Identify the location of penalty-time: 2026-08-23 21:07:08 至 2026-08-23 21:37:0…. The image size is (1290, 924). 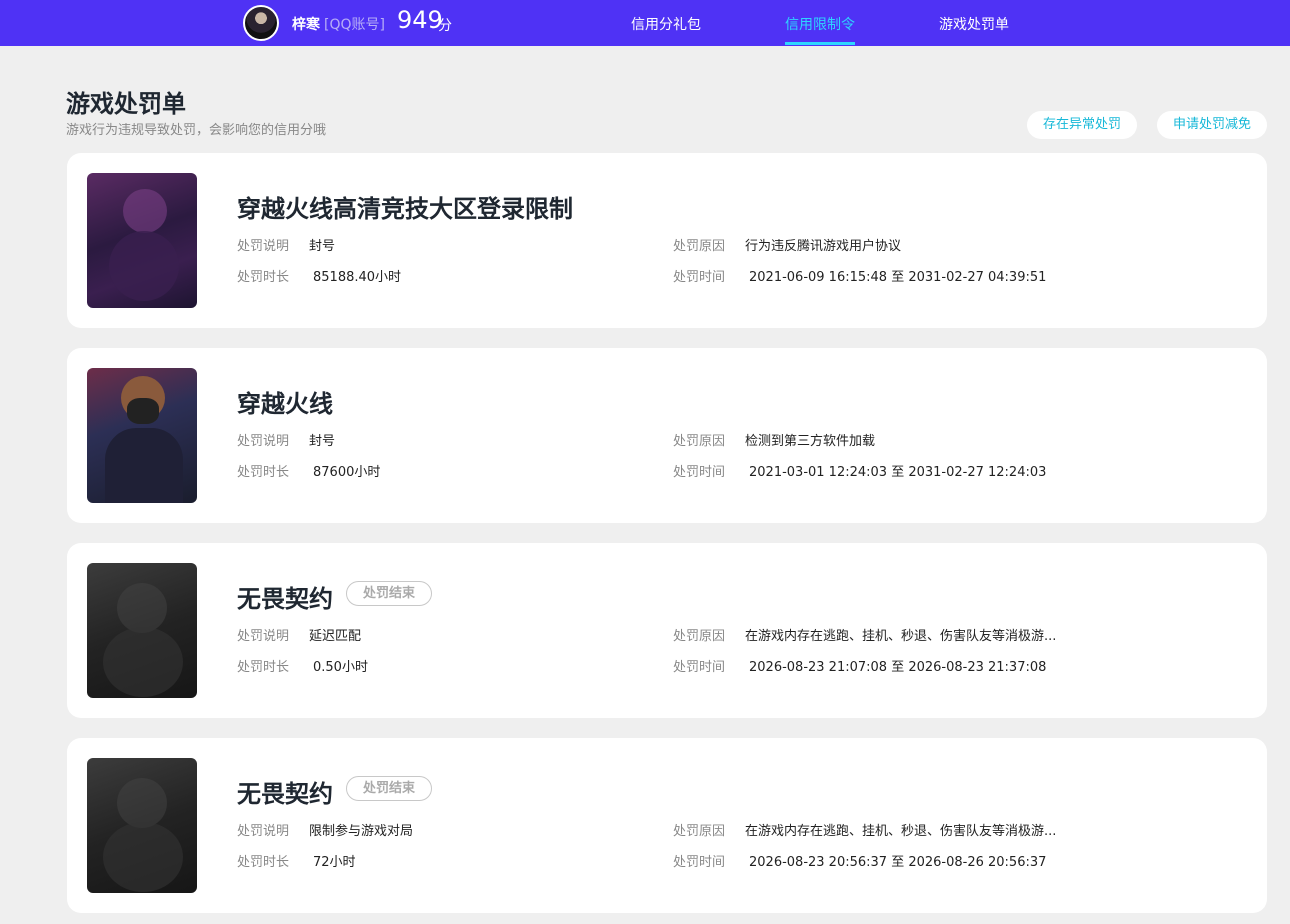
(898, 667).